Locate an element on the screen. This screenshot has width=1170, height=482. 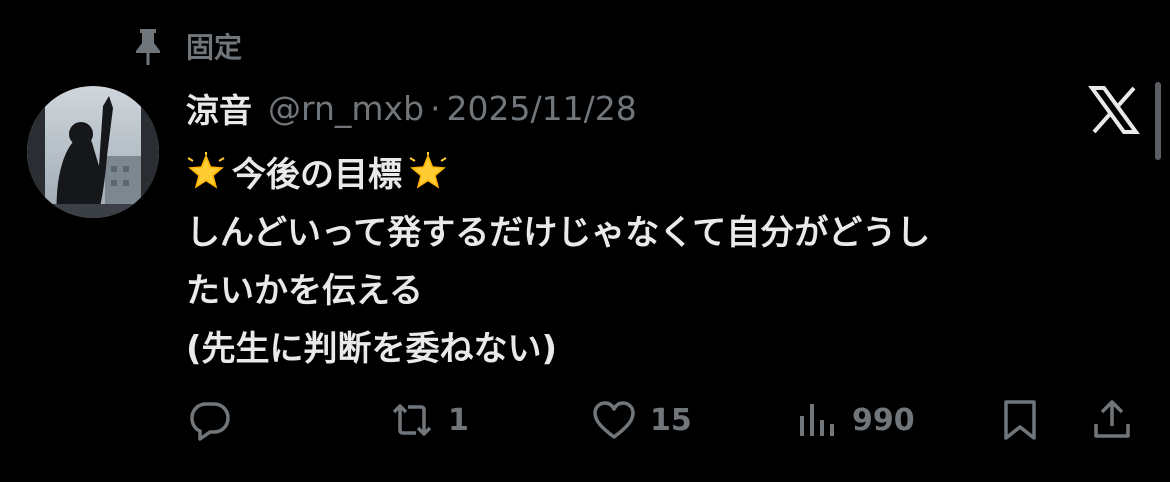
post-line-1-text: 今後の目標 is located at coordinates (317, 175).